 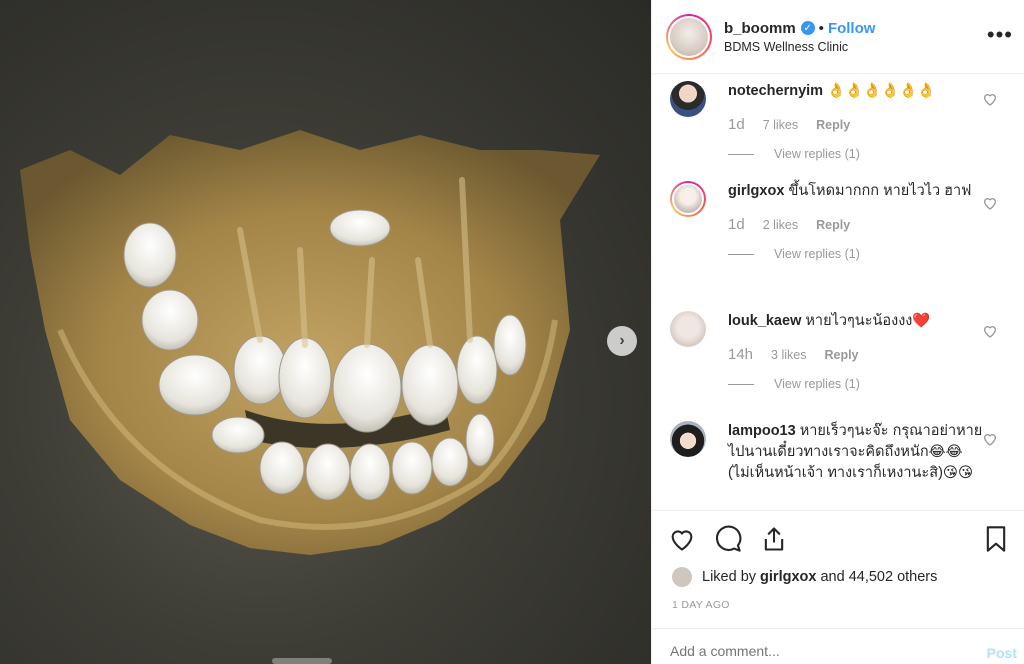 I want to click on comment-composer: Post, so click(x=838, y=646).